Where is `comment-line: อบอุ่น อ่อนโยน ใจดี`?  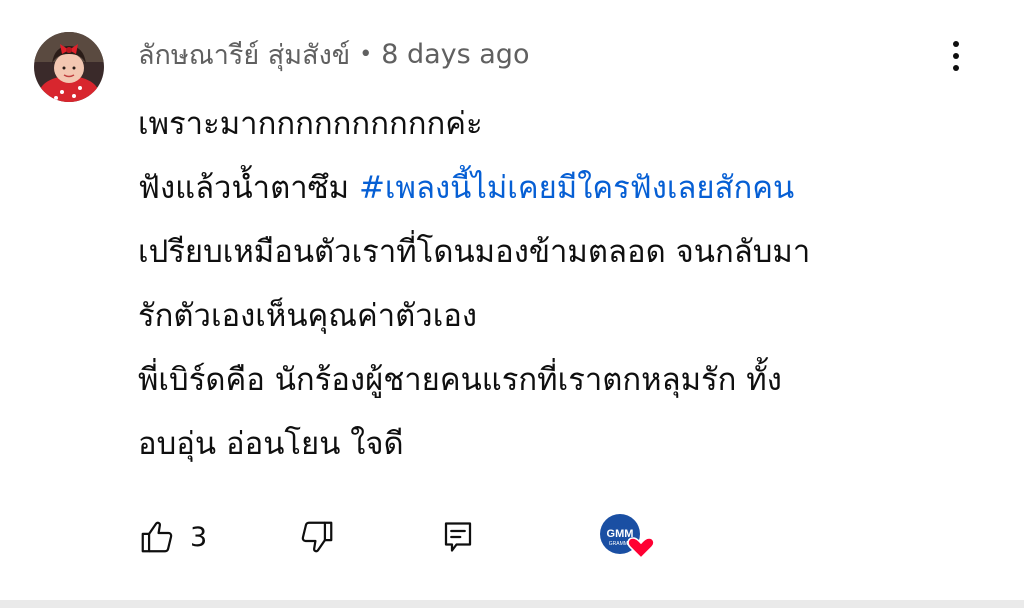
comment-line: อบอุ่น อ่อนโยน ใจดี is located at coordinates (271, 444).